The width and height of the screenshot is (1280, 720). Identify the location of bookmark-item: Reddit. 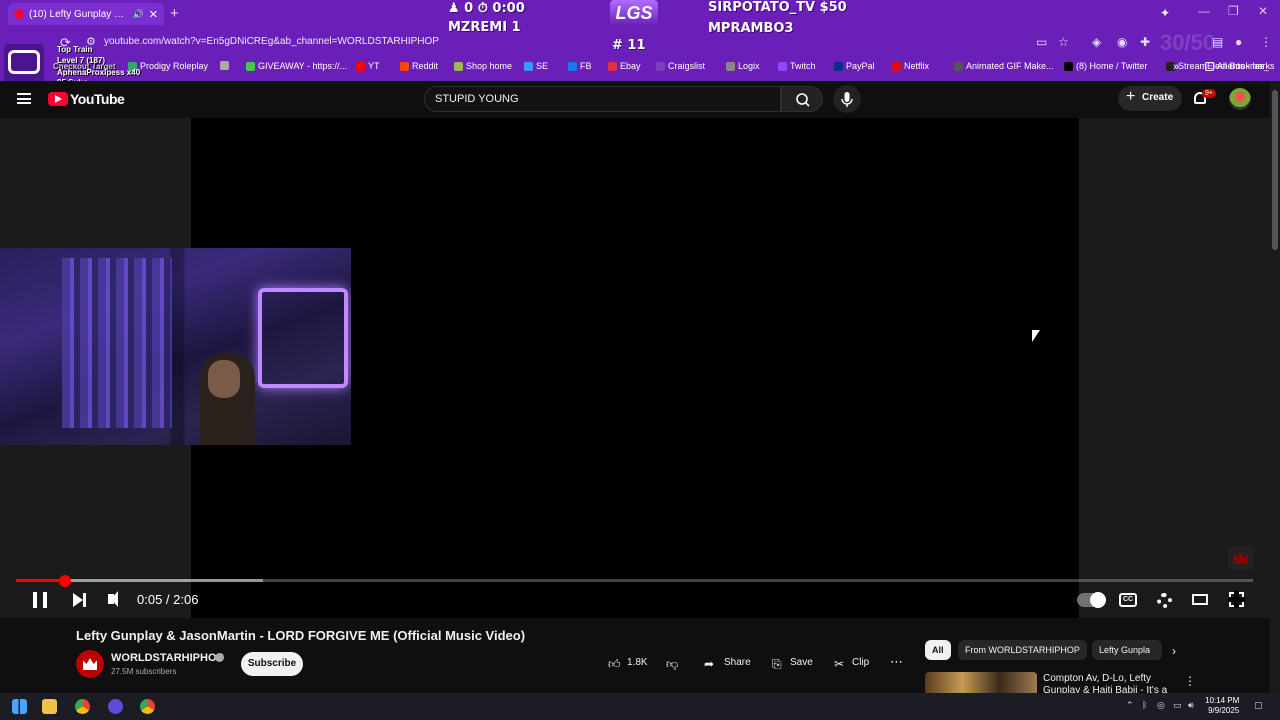
(419, 66).